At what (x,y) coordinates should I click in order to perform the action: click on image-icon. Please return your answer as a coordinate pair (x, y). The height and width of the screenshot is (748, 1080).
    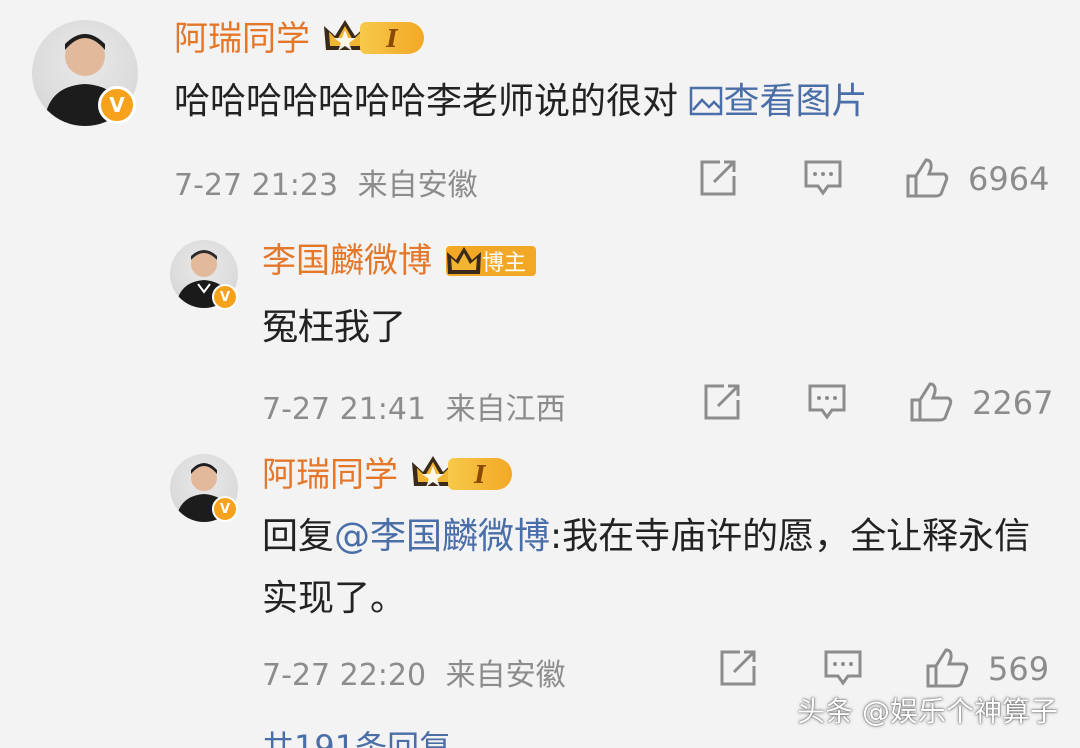
    Looking at the image, I should click on (706, 101).